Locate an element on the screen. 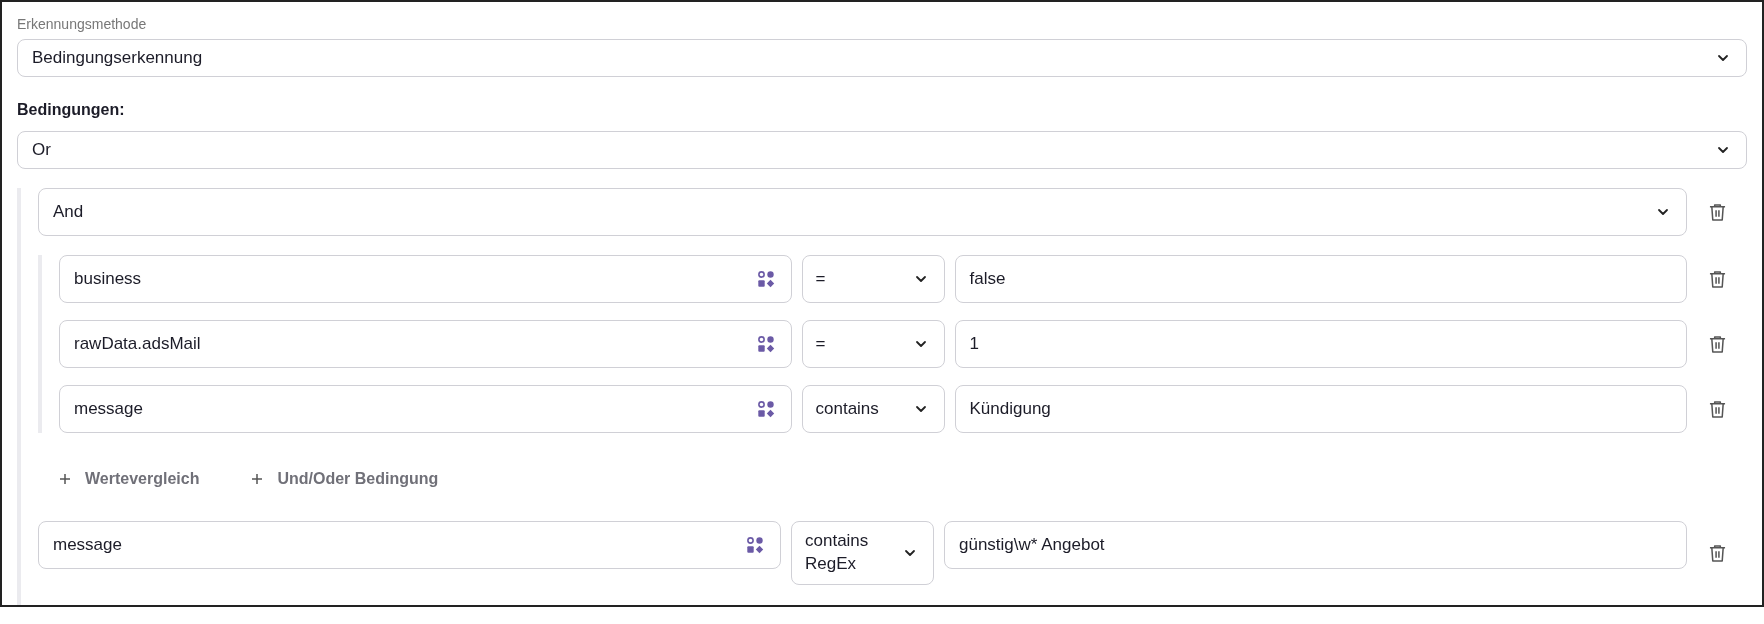  add-condition-button: Wertevergleich is located at coordinates (129, 479).